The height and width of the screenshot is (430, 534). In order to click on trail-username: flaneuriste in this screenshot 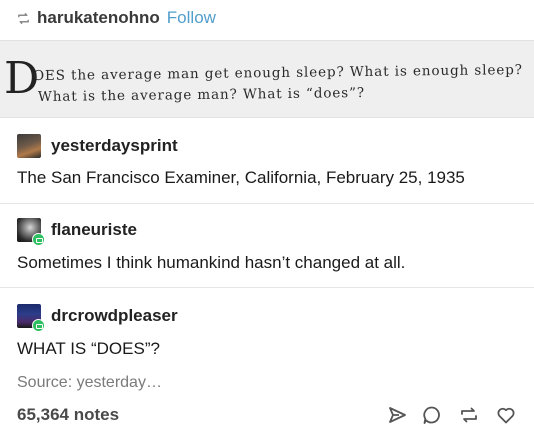, I will do `click(94, 230)`.